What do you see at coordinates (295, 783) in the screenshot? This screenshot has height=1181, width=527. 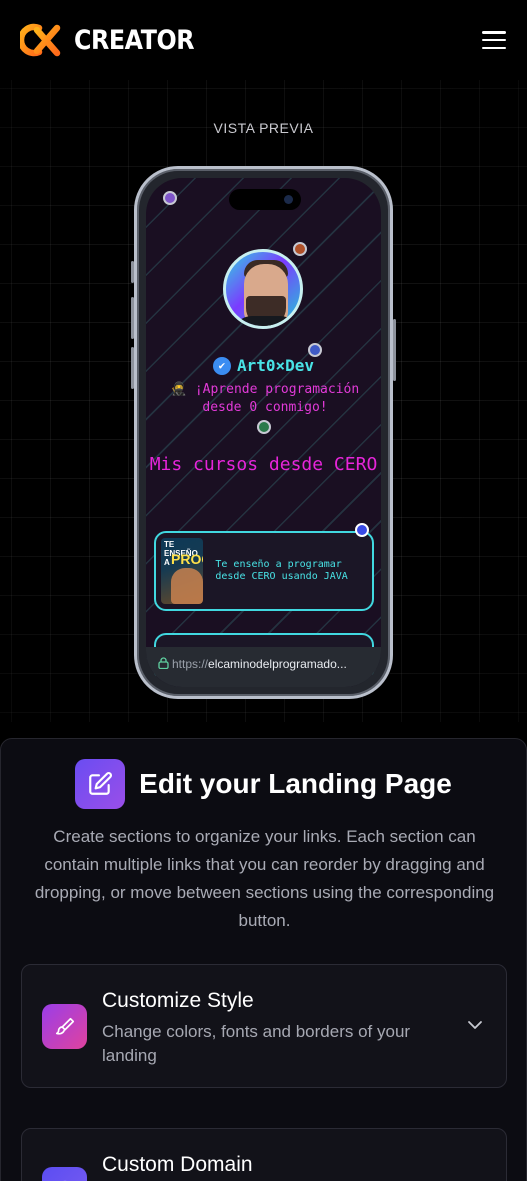 I see `panel-title: Edit your Landing Page` at bounding box center [295, 783].